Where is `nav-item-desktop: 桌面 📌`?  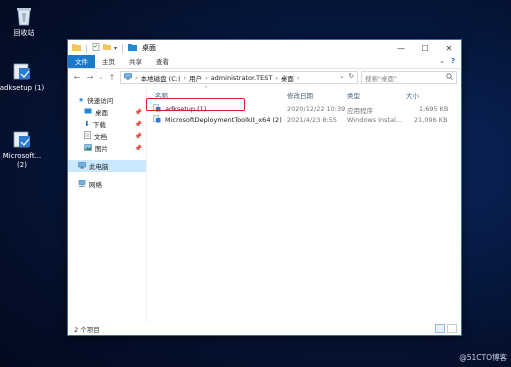 nav-item-desktop: 桌面 📌 is located at coordinates (107, 112).